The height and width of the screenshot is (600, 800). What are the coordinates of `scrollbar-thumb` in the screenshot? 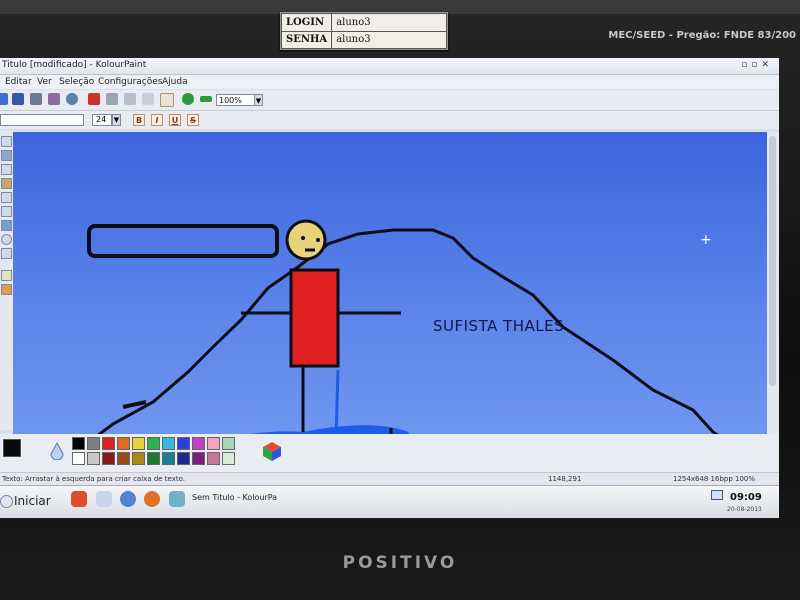 It's located at (772, 261).